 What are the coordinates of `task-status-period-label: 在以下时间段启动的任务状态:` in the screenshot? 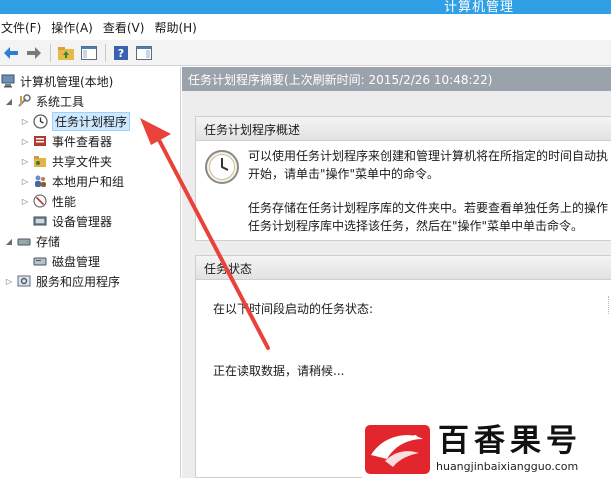 It's located at (293, 309).